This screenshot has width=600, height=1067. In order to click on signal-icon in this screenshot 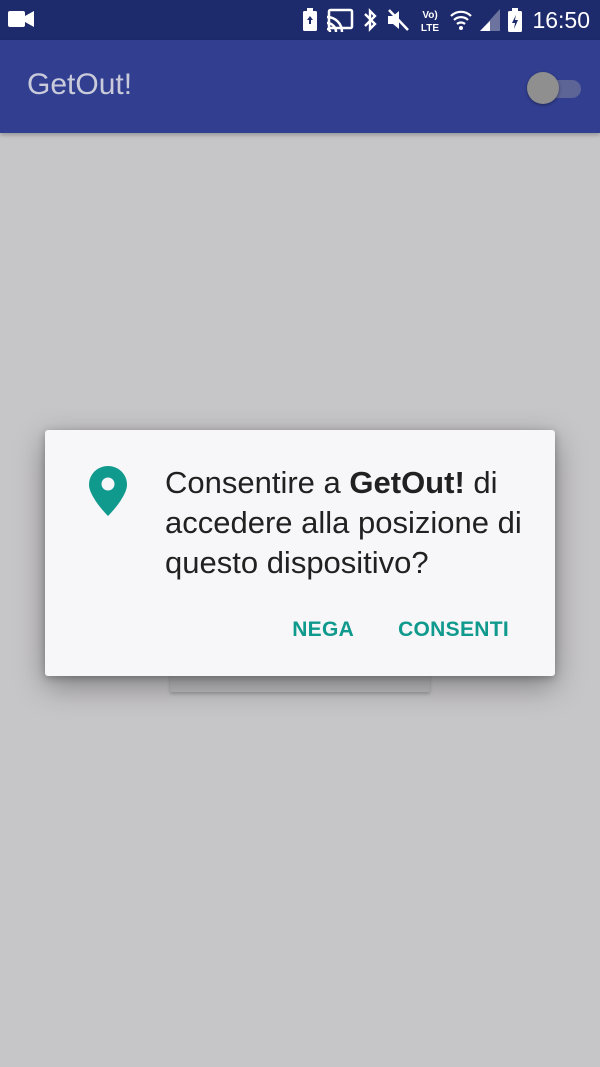, I will do `click(490, 20)`.